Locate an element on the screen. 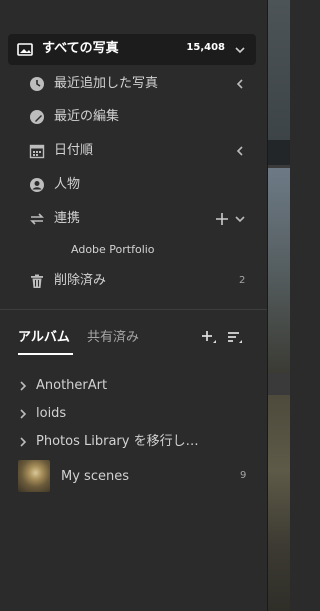 The image size is (320, 611). album-item-loids: loids is located at coordinates (133, 414).